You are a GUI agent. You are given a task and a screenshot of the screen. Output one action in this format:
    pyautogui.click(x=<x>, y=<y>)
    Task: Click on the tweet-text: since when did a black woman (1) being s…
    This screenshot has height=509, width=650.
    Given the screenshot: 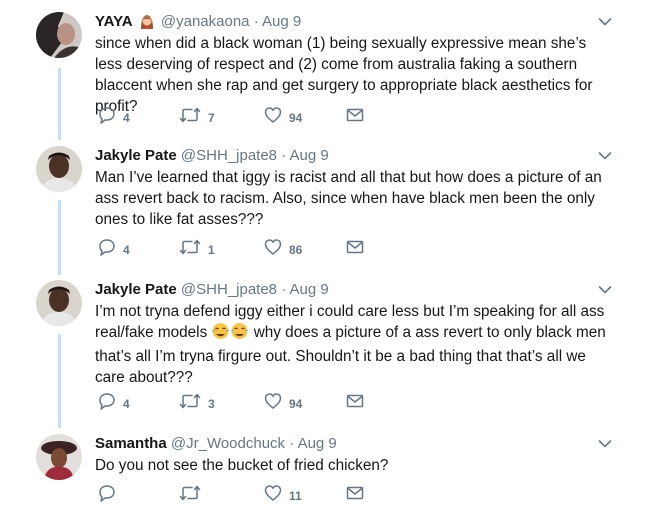 What is the action you would take?
    pyautogui.click(x=344, y=75)
    